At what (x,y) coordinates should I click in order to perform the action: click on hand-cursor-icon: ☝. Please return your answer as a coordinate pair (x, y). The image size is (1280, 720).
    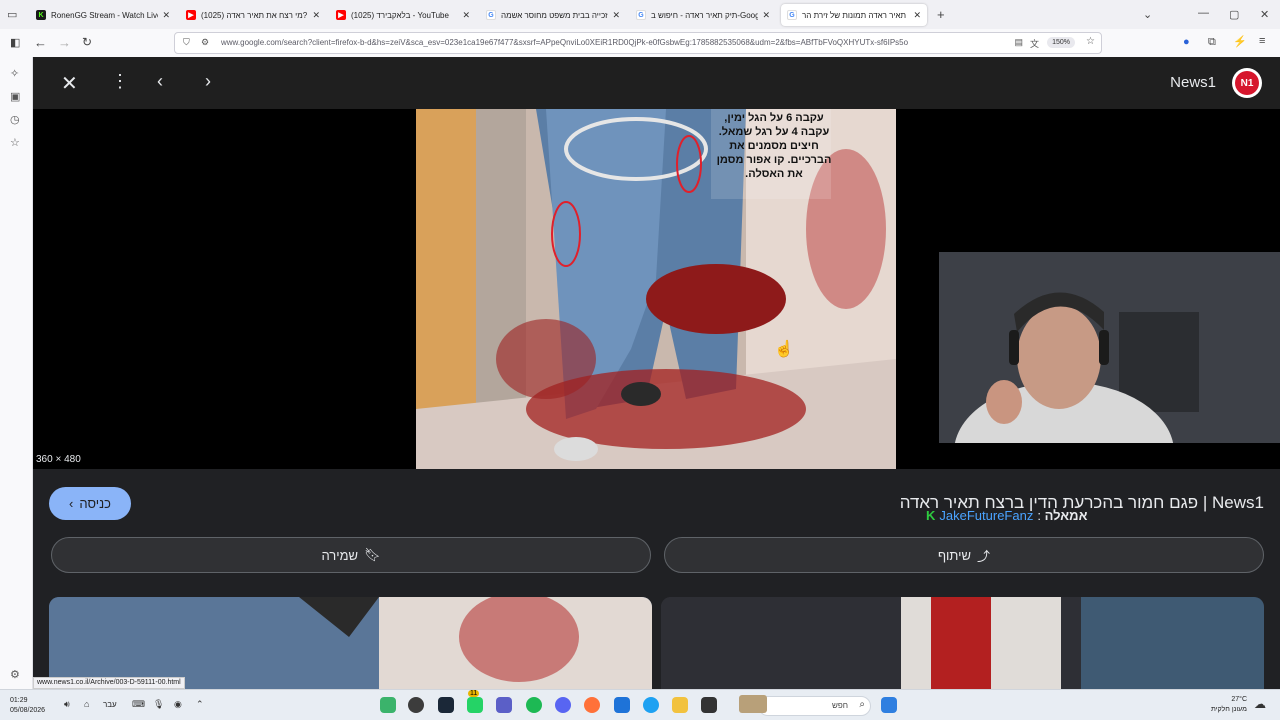
    Looking at the image, I should click on (784, 349).